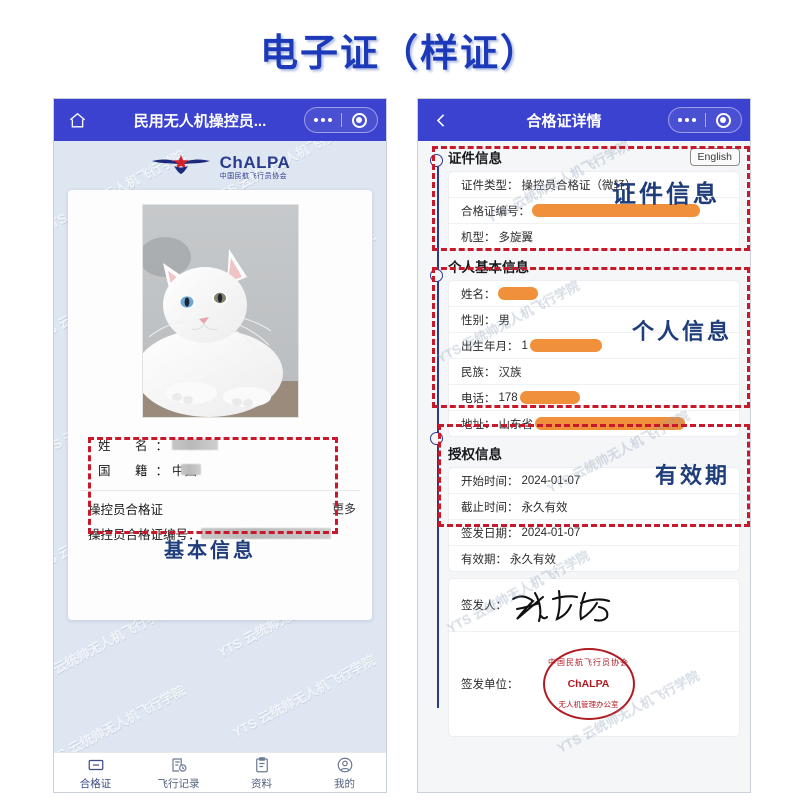 This screenshot has width=800, height=810. Describe the element at coordinates (475, 158) in the screenshot. I see `section-title-cert: 证件信息` at that location.